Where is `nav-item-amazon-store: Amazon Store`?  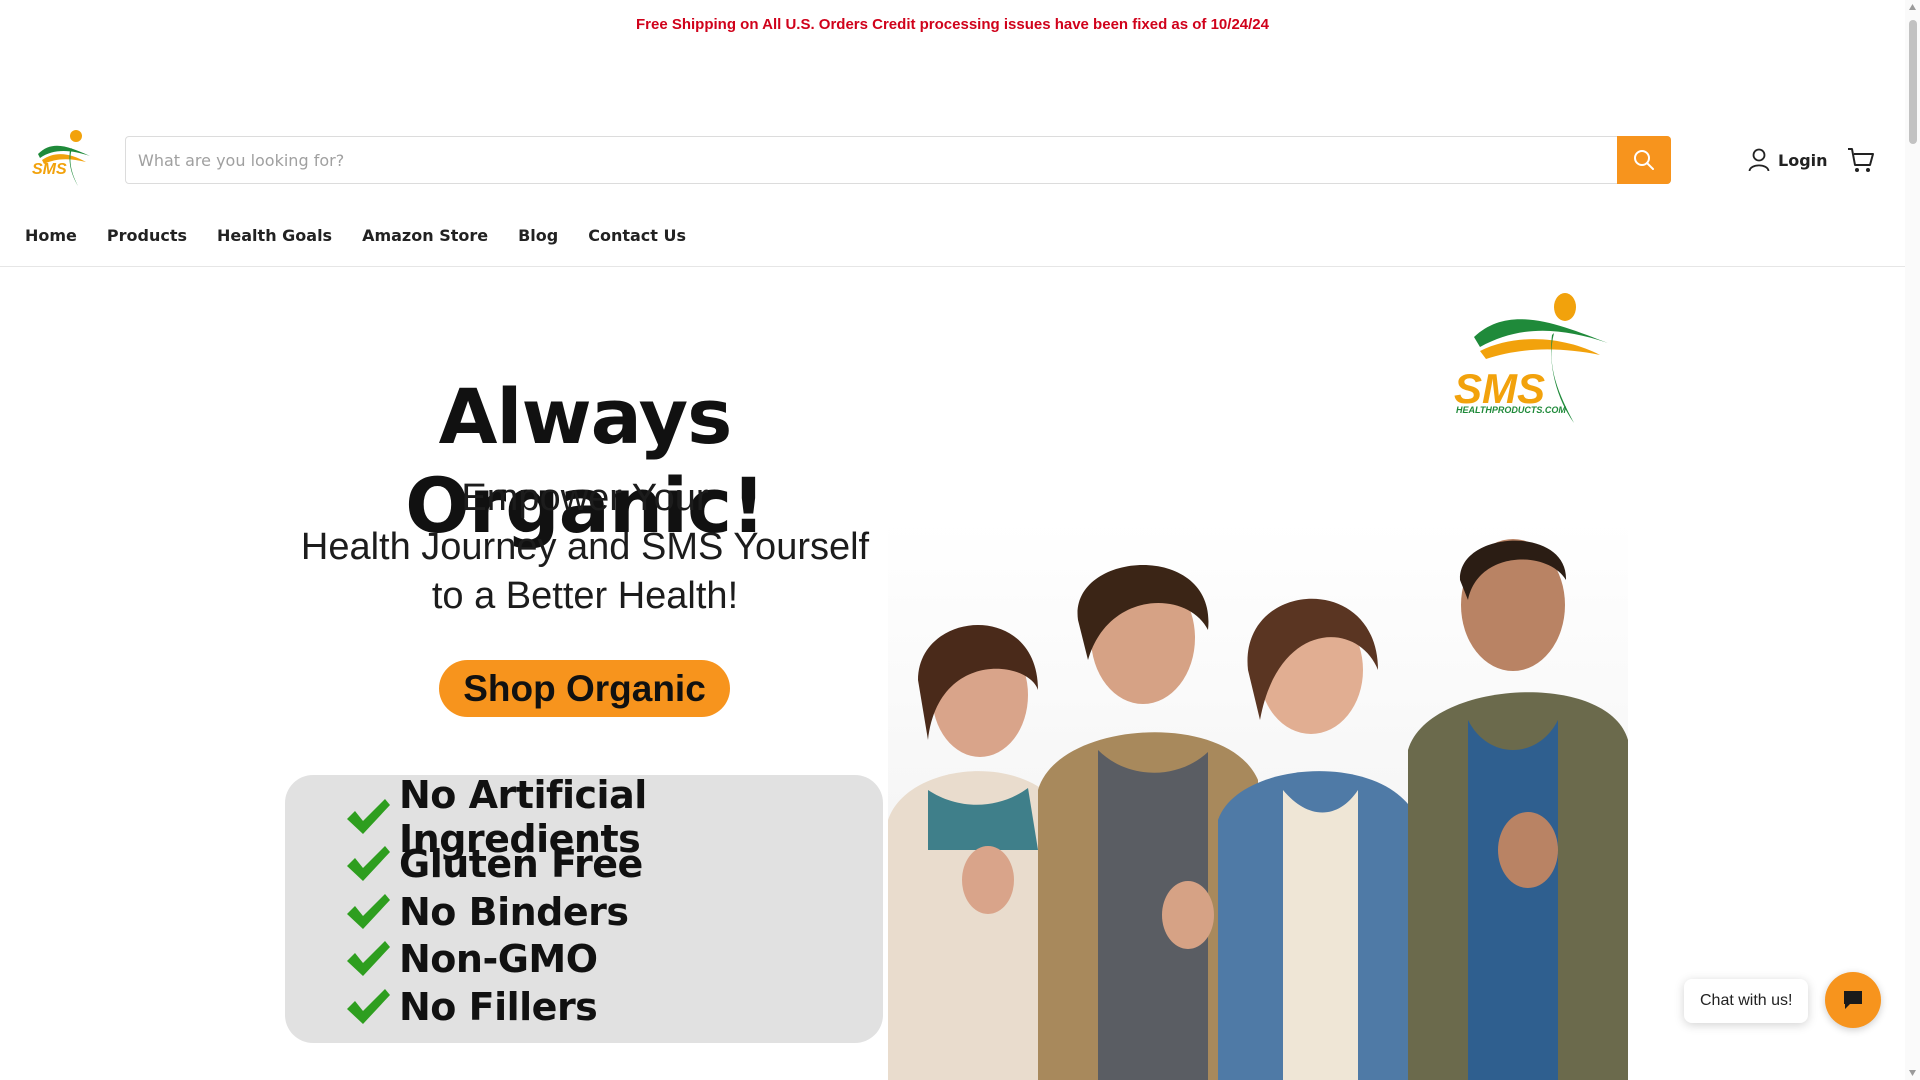
nav-item-amazon-store: Amazon Store is located at coordinates (425, 237).